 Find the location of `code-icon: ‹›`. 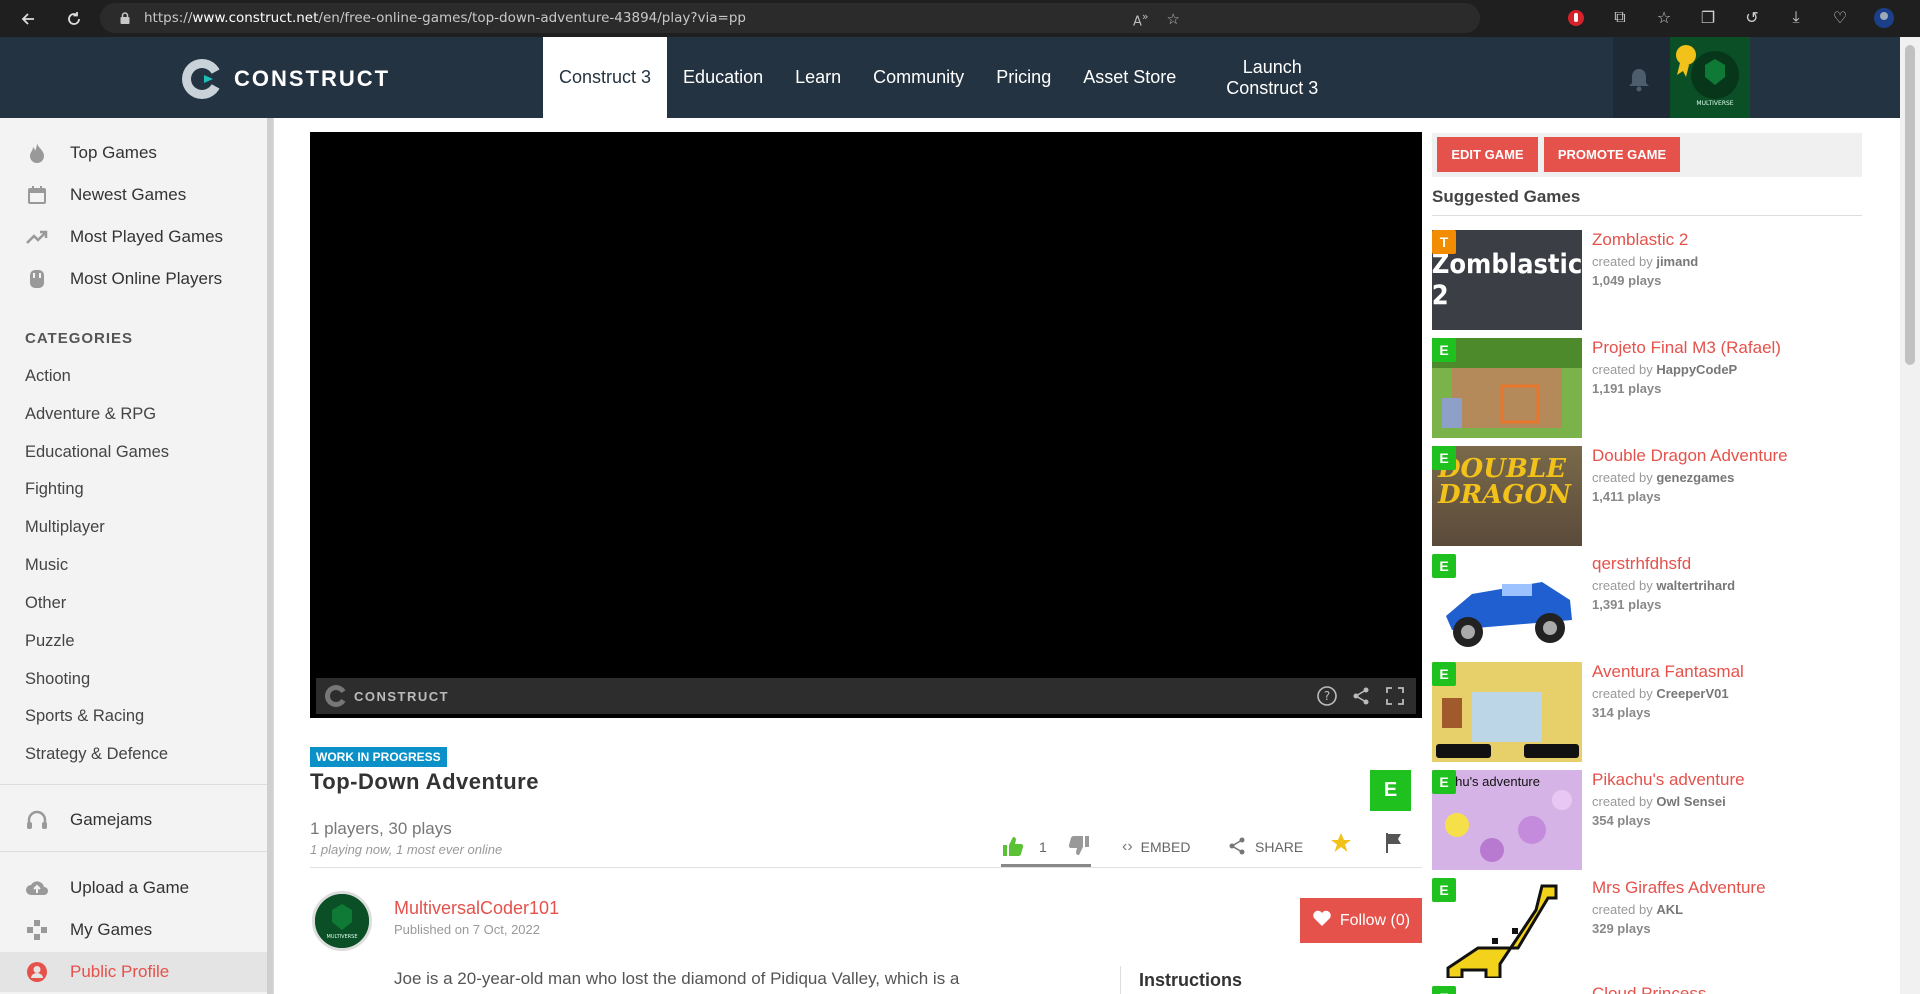

code-icon: ‹› is located at coordinates (1127, 846).